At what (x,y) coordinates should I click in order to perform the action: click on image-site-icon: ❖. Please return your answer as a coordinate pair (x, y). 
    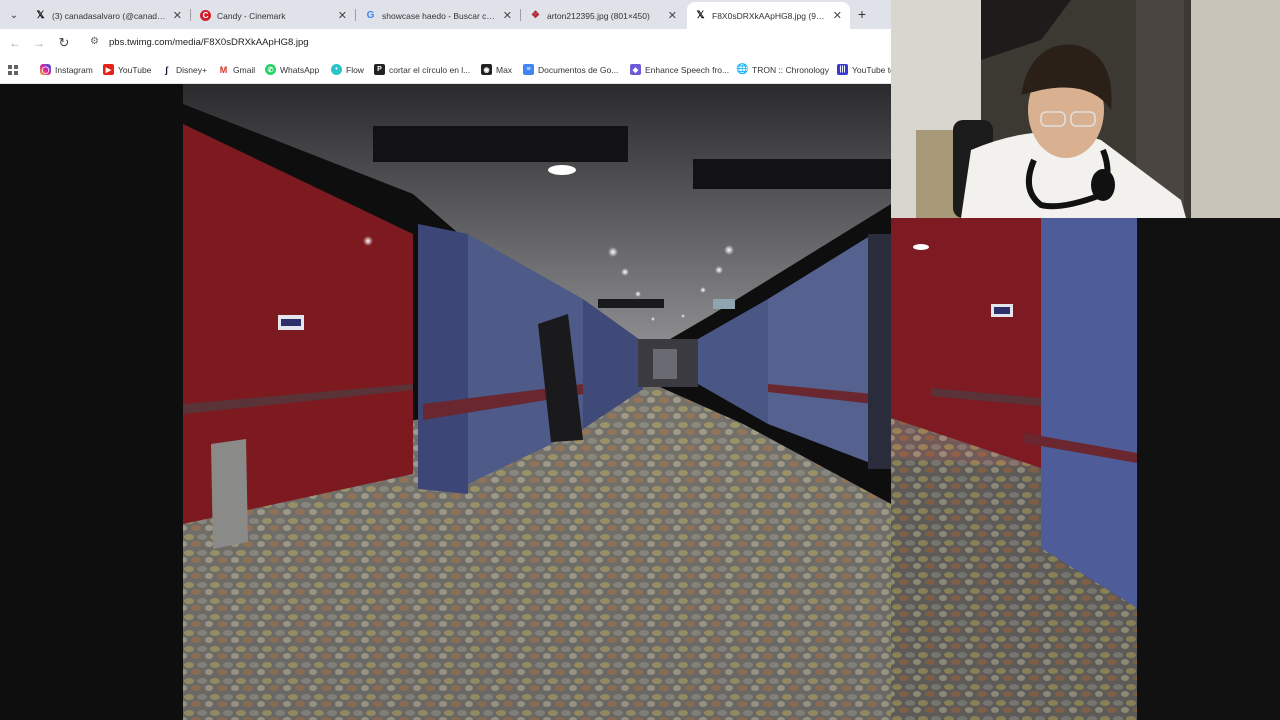
    Looking at the image, I should click on (535, 15).